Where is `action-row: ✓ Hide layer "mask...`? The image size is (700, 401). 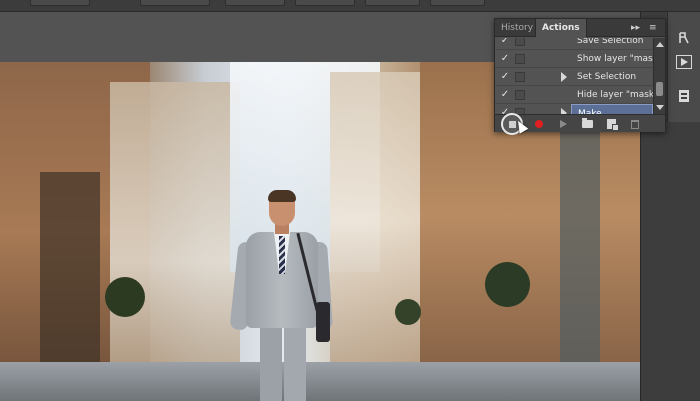 action-row: ✓ Hide layer "mask... is located at coordinates (574, 95).